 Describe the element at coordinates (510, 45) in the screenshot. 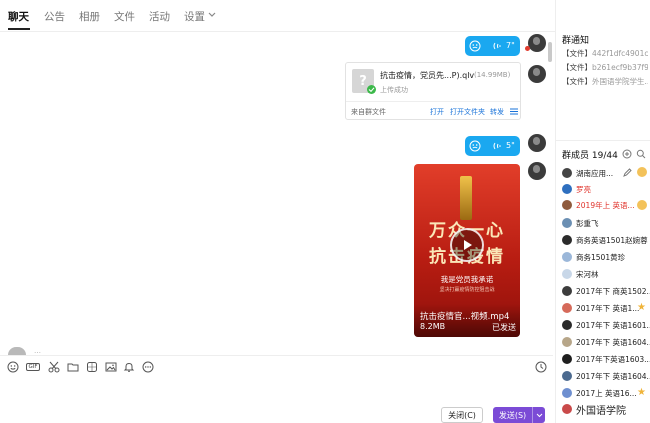

I see `voice-duration: 7"` at that location.